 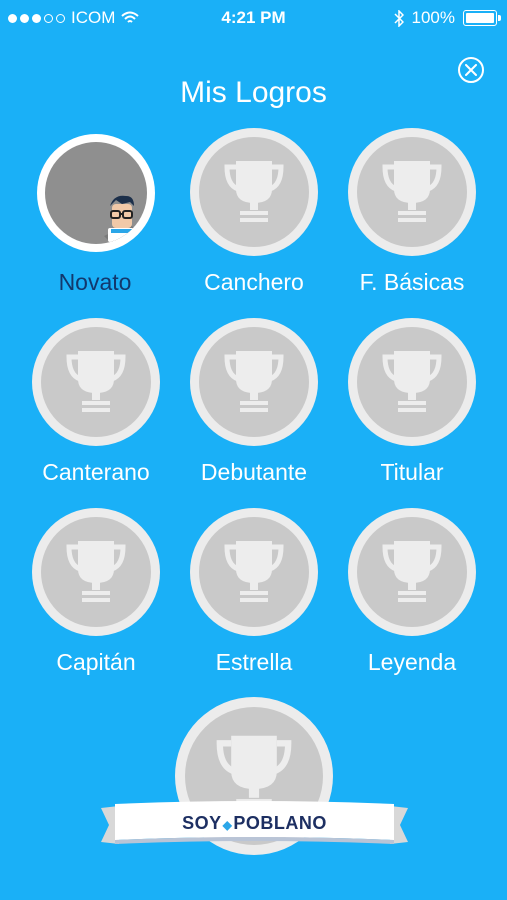 I want to click on achievement-label-debutante: Debutante, so click(x=254, y=472).